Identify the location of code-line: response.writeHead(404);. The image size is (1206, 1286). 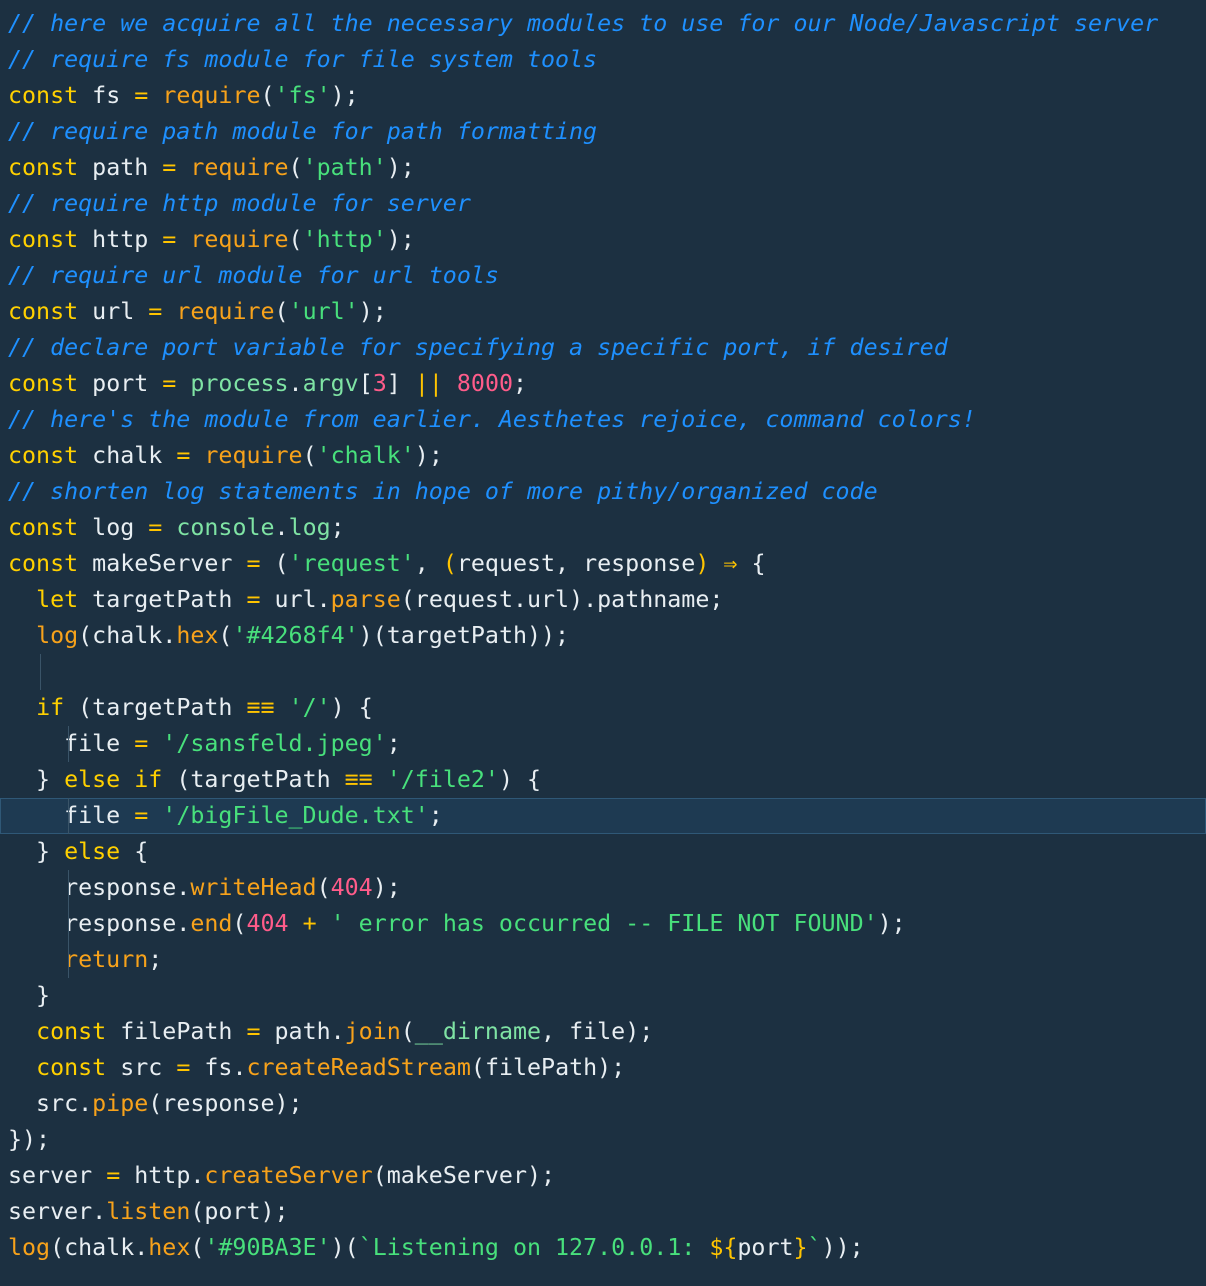
(603, 888).